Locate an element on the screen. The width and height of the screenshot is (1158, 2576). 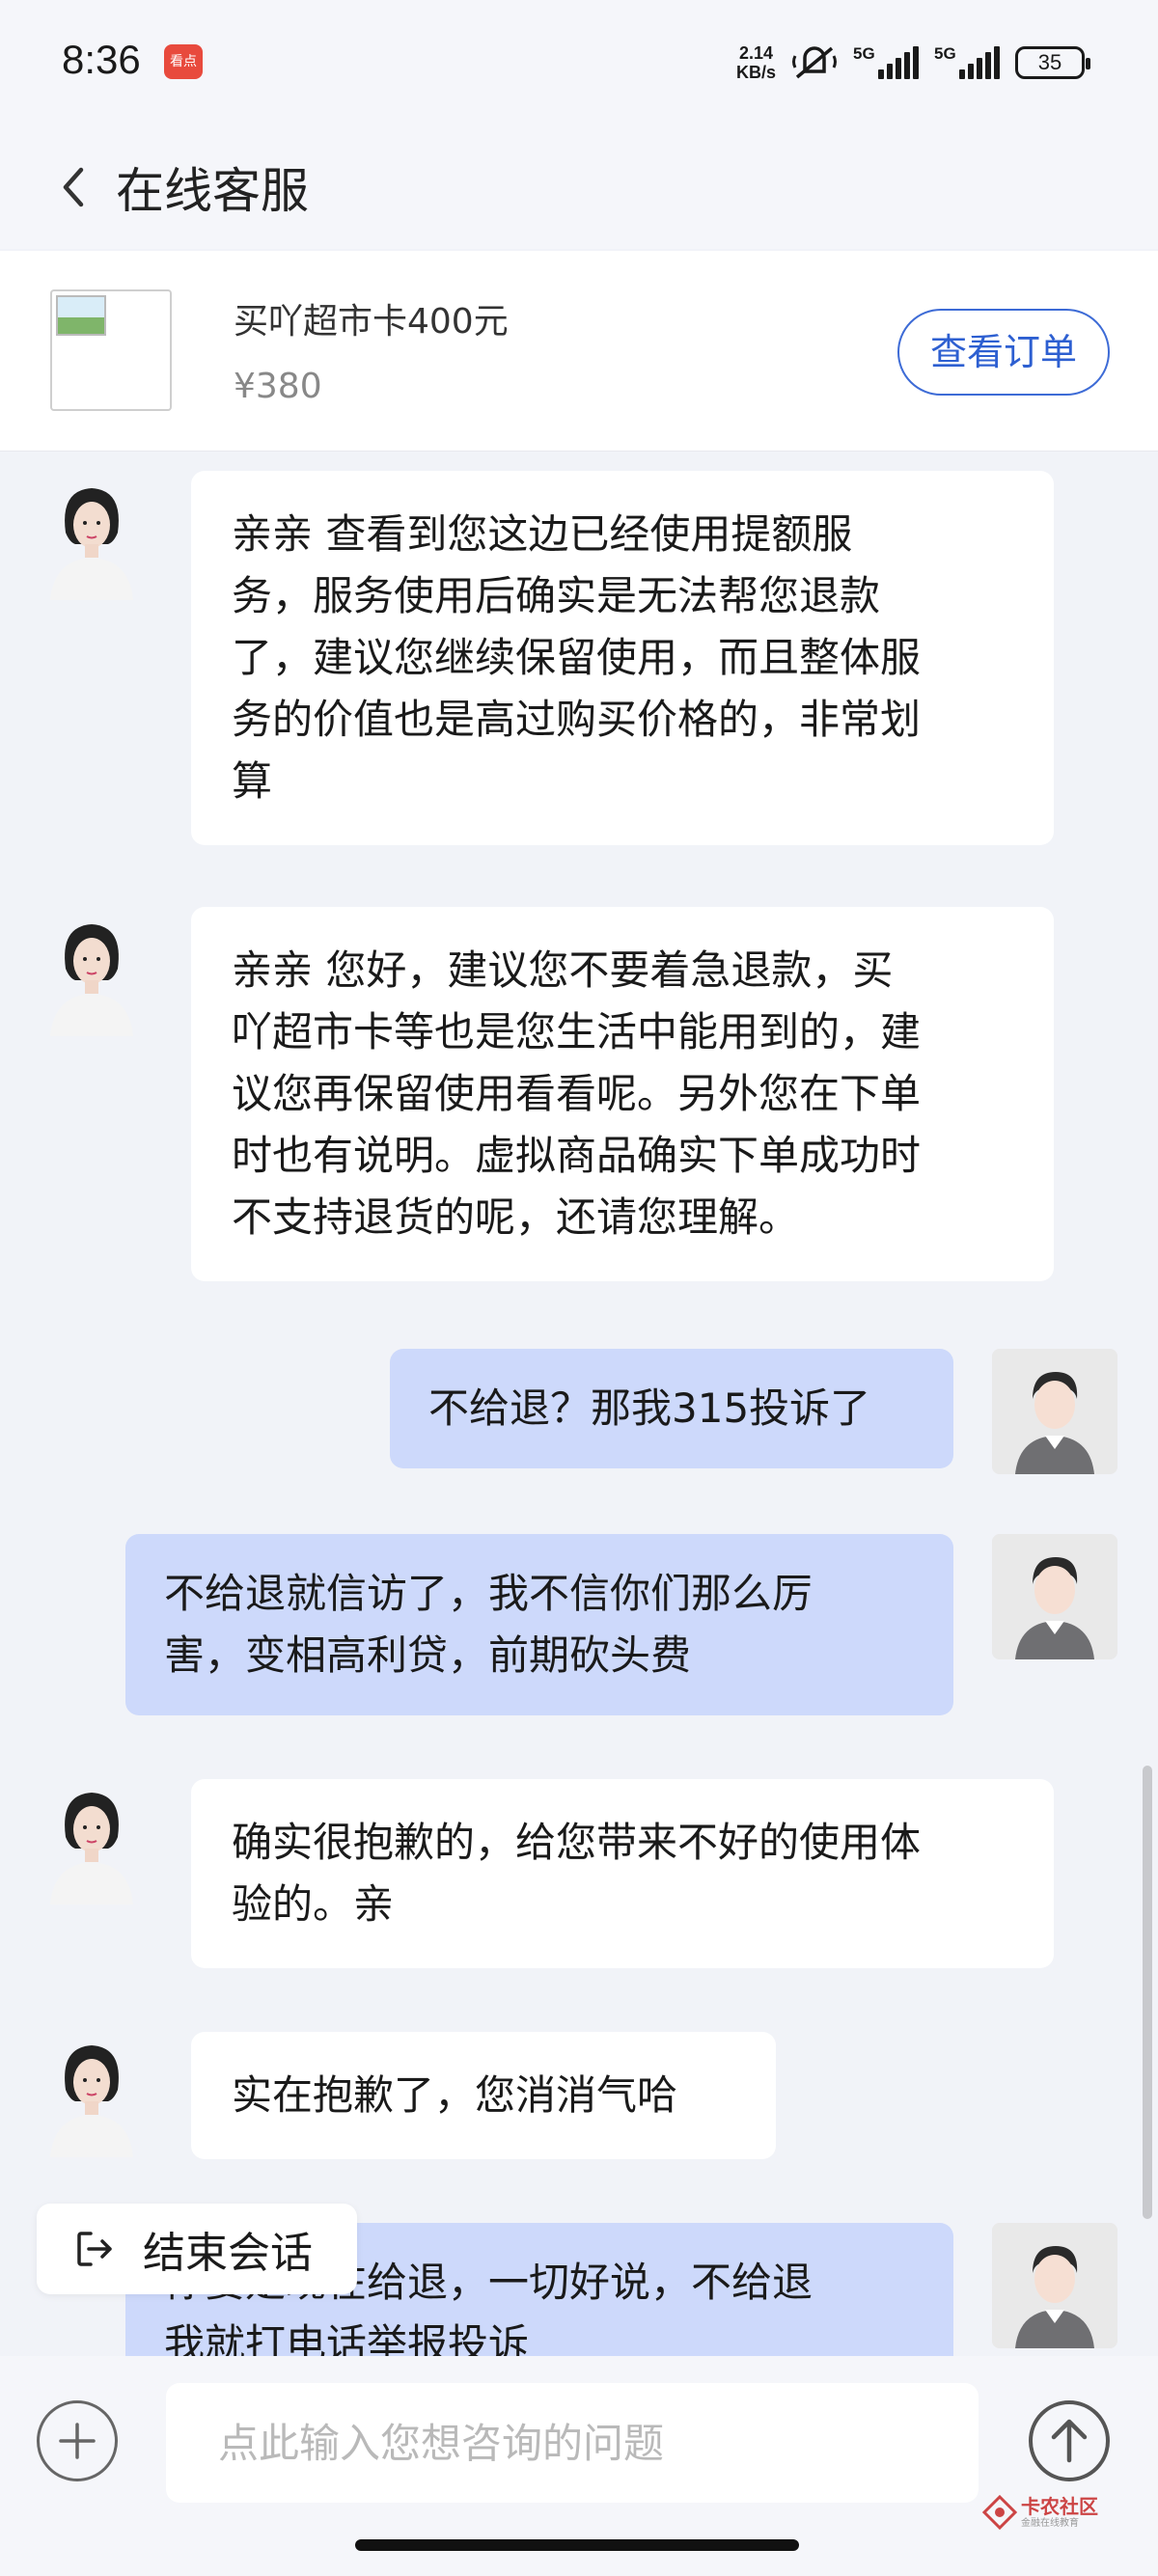
product-image is located at coordinates (111, 350).